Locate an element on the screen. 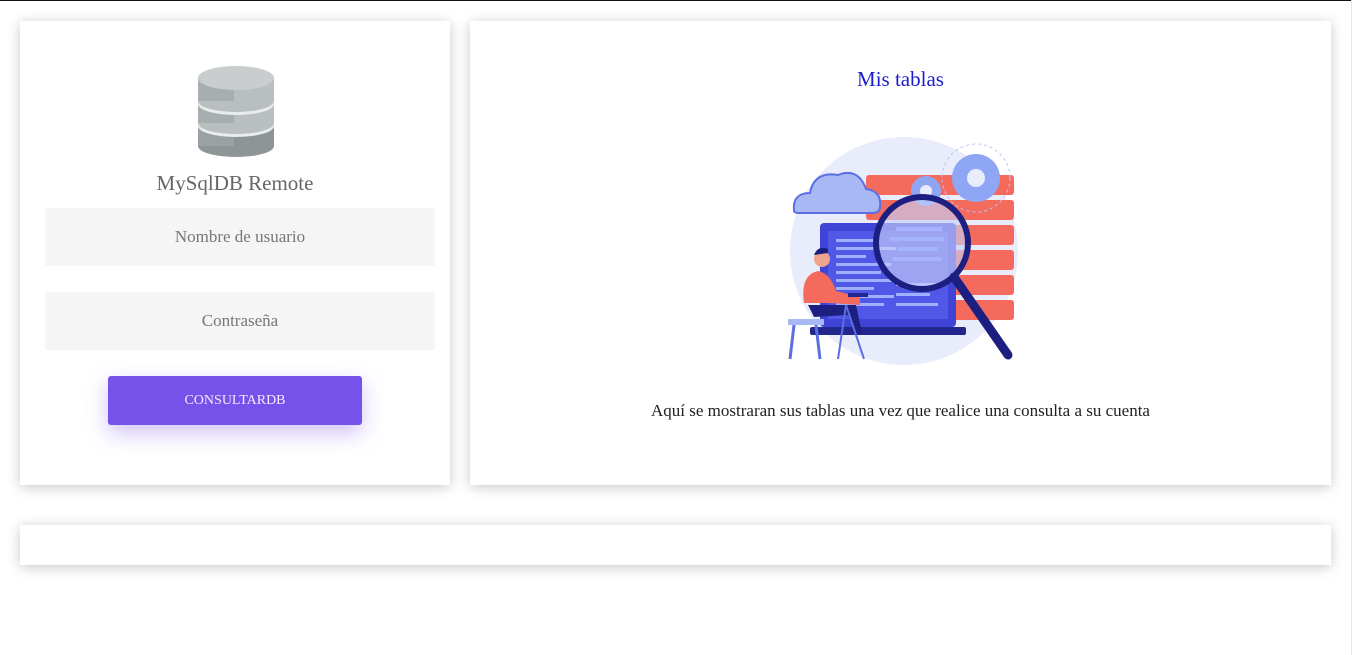 The width and height of the screenshot is (1352, 655). tables-title: Mis tablas is located at coordinates (900, 79).